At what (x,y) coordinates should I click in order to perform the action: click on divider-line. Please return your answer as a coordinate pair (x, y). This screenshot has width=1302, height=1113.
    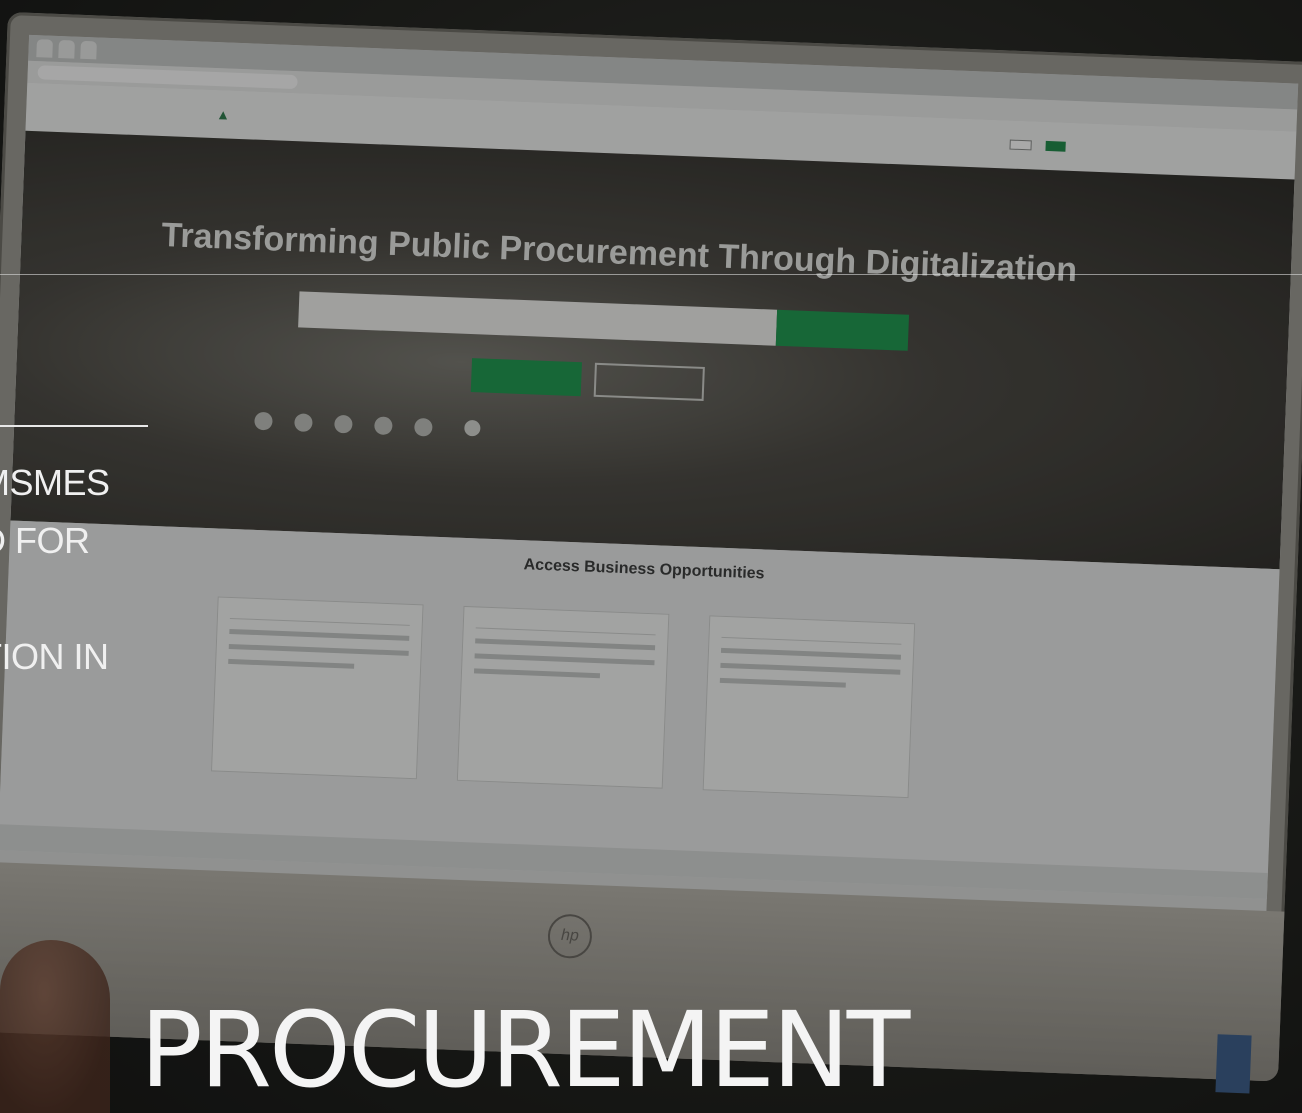
    Looking at the image, I should click on (651, 274).